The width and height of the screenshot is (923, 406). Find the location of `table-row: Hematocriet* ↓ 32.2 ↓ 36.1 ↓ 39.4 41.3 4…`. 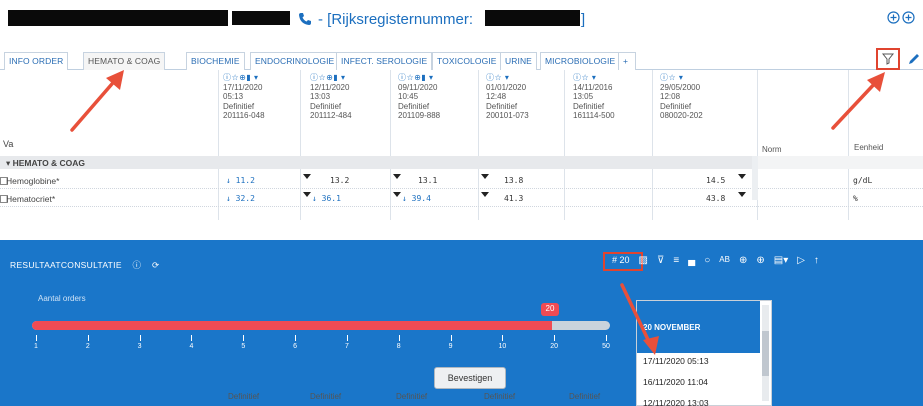

table-row: Hematocriet* ↓ 32.2 ↓ 36.1 ↓ 39.4 41.3 4… is located at coordinates (461, 199).